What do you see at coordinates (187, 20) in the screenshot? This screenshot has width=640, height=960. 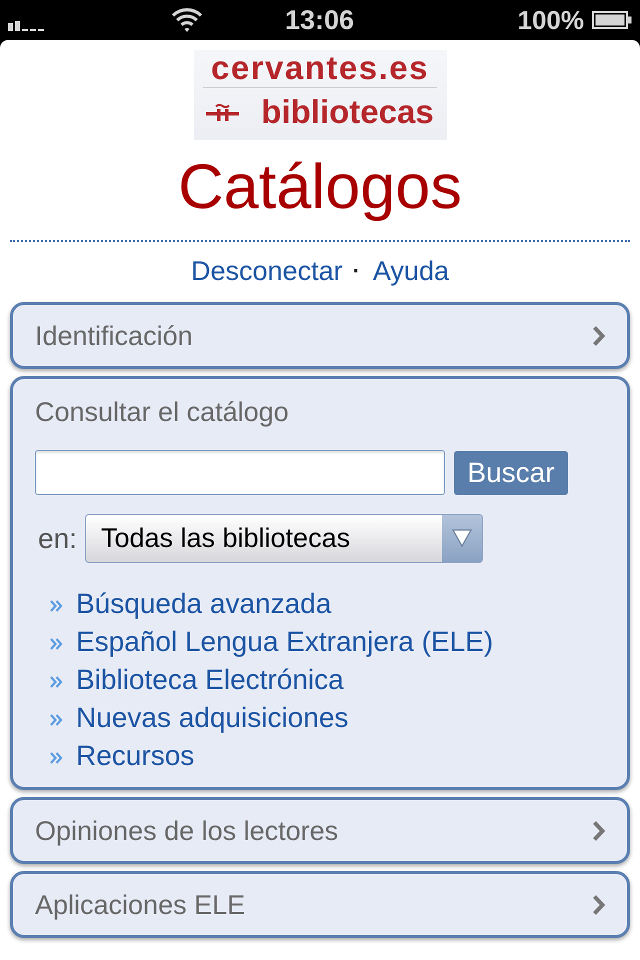 I see `wifi-icon` at bounding box center [187, 20].